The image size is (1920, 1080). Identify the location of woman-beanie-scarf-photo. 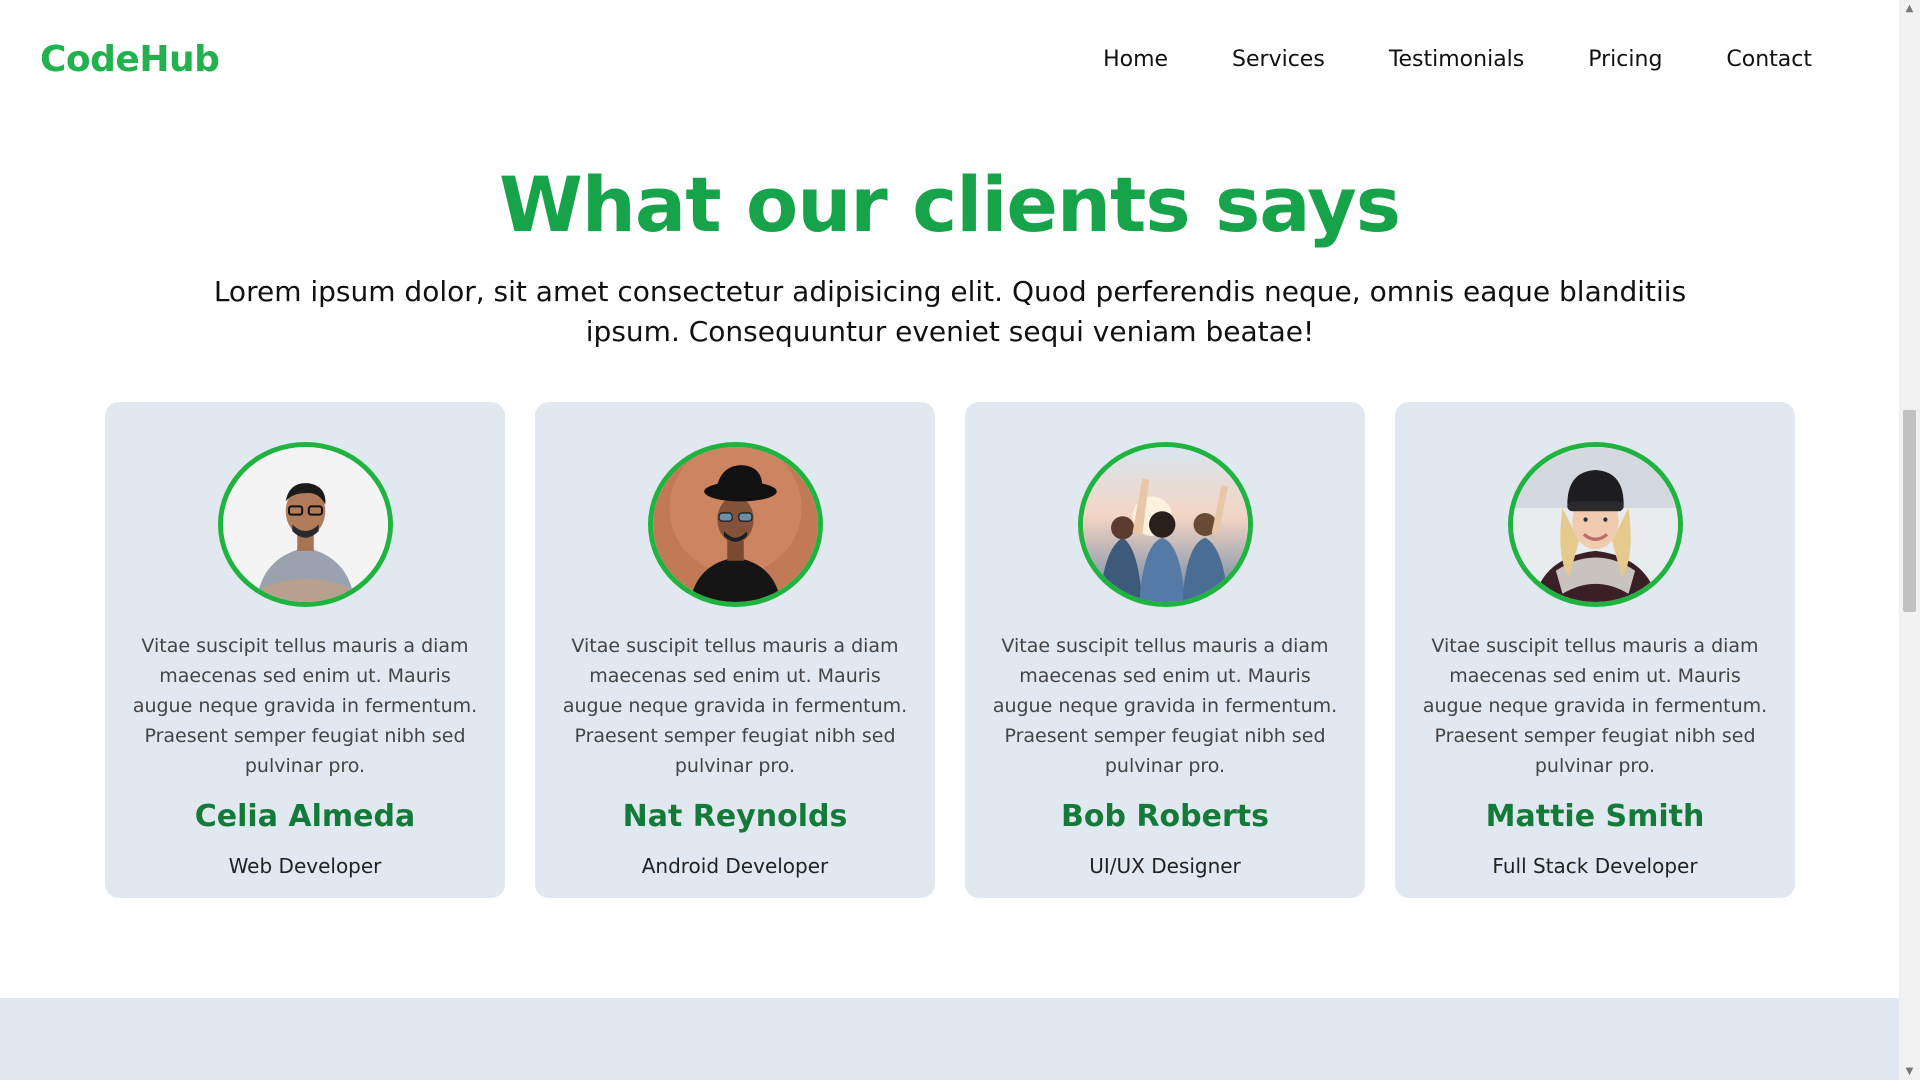
(1595, 524).